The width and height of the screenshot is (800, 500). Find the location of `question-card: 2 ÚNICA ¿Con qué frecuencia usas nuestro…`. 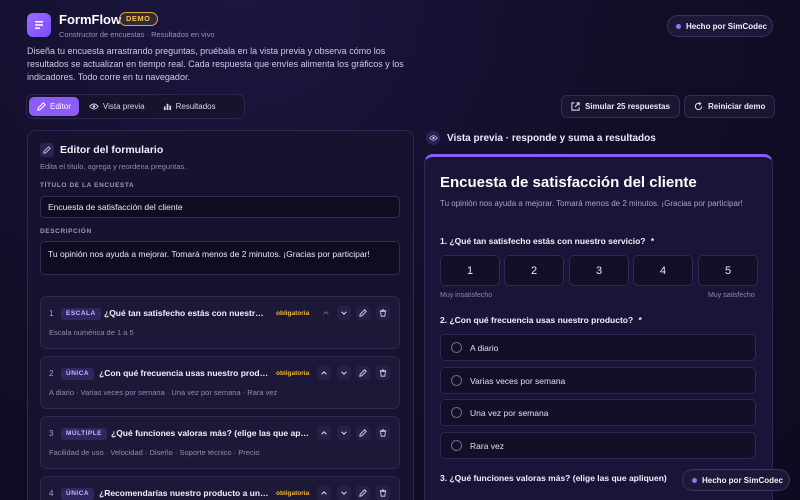

question-card: 2 ÚNICA ¿Con qué frecuencia usas nuestro… is located at coordinates (220, 382).